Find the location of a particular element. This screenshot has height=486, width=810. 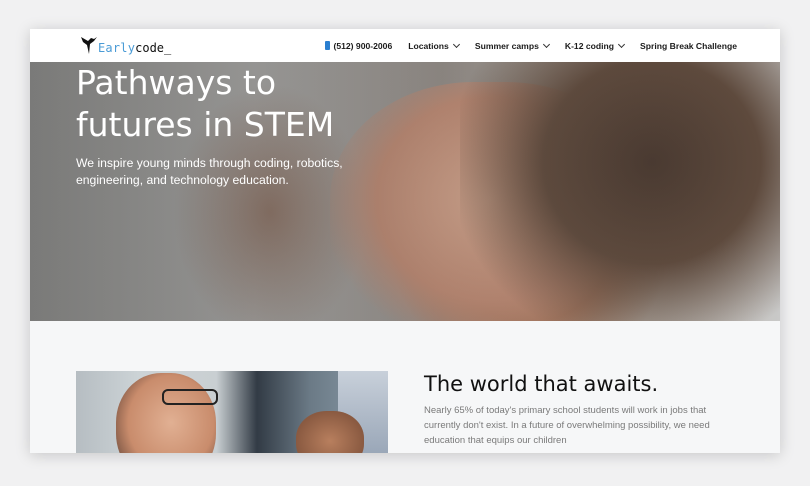

phone-number: (512) 900-2006 is located at coordinates (363, 45).